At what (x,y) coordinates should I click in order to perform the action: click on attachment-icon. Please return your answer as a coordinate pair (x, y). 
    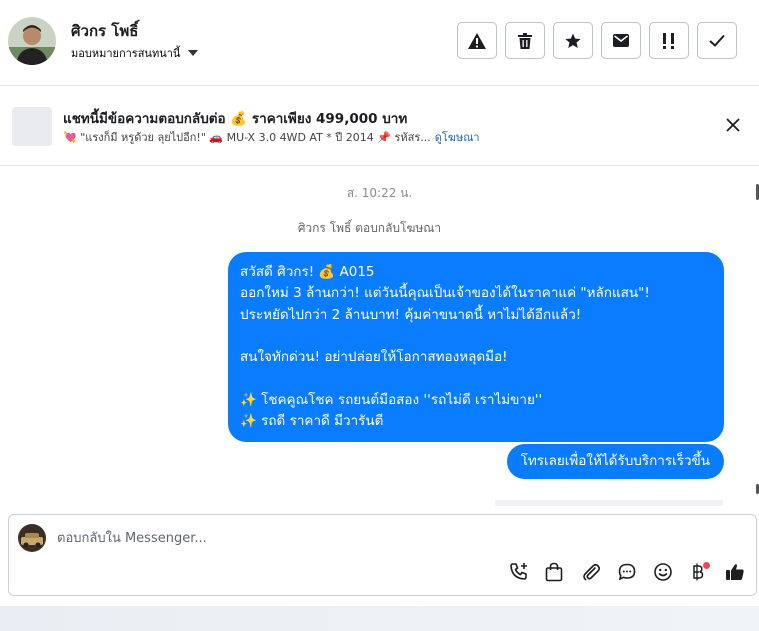
    Looking at the image, I should click on (591, 574).